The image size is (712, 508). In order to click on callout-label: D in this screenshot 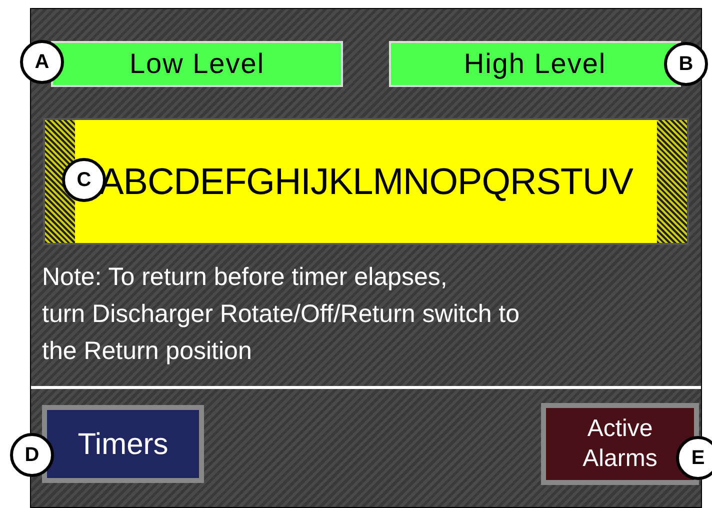, I will do `click(32, 455)`.